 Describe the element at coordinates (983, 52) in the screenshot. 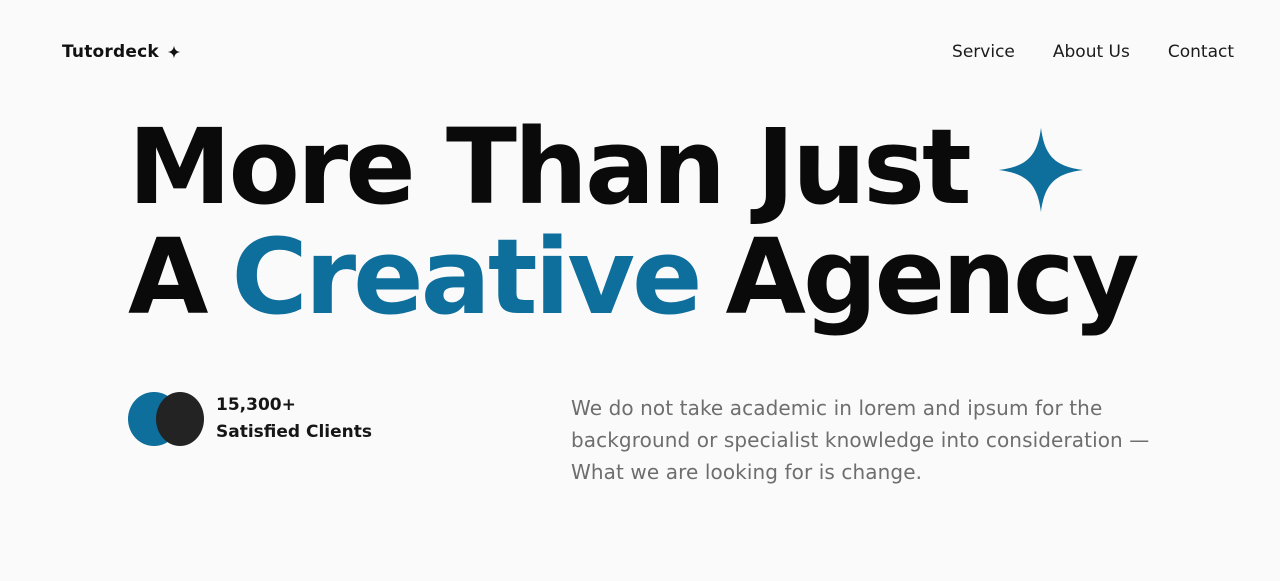

I see `nav-link-service: Service` at that location.